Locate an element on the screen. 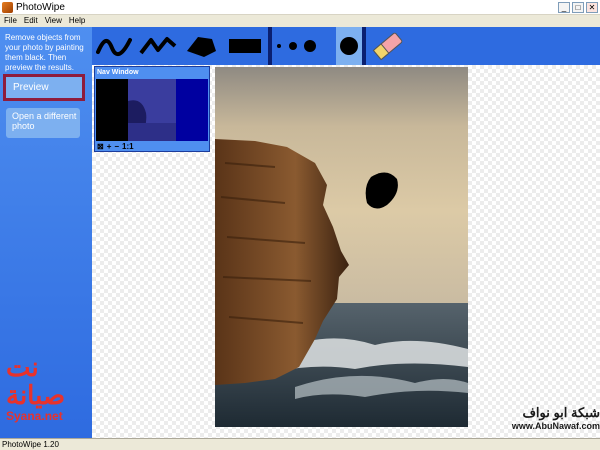  nav-viewport is located at coordinates (152, 110).